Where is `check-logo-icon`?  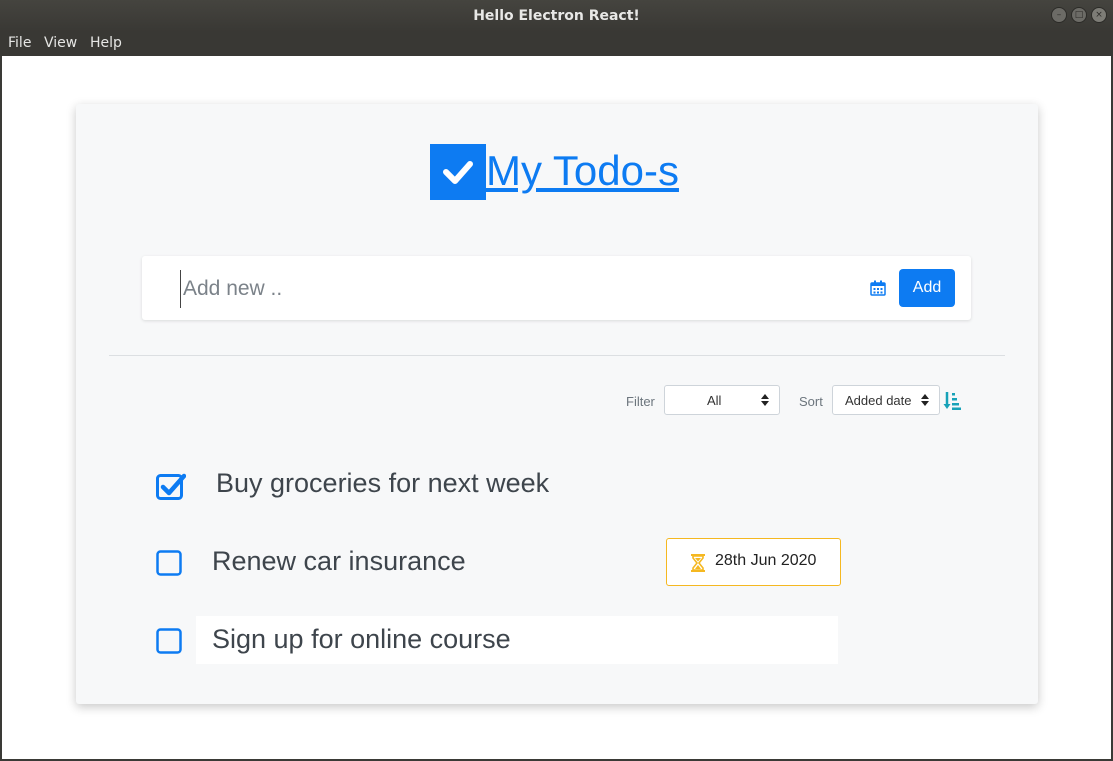 check-logo-icon is located at coordinates (458, 172).